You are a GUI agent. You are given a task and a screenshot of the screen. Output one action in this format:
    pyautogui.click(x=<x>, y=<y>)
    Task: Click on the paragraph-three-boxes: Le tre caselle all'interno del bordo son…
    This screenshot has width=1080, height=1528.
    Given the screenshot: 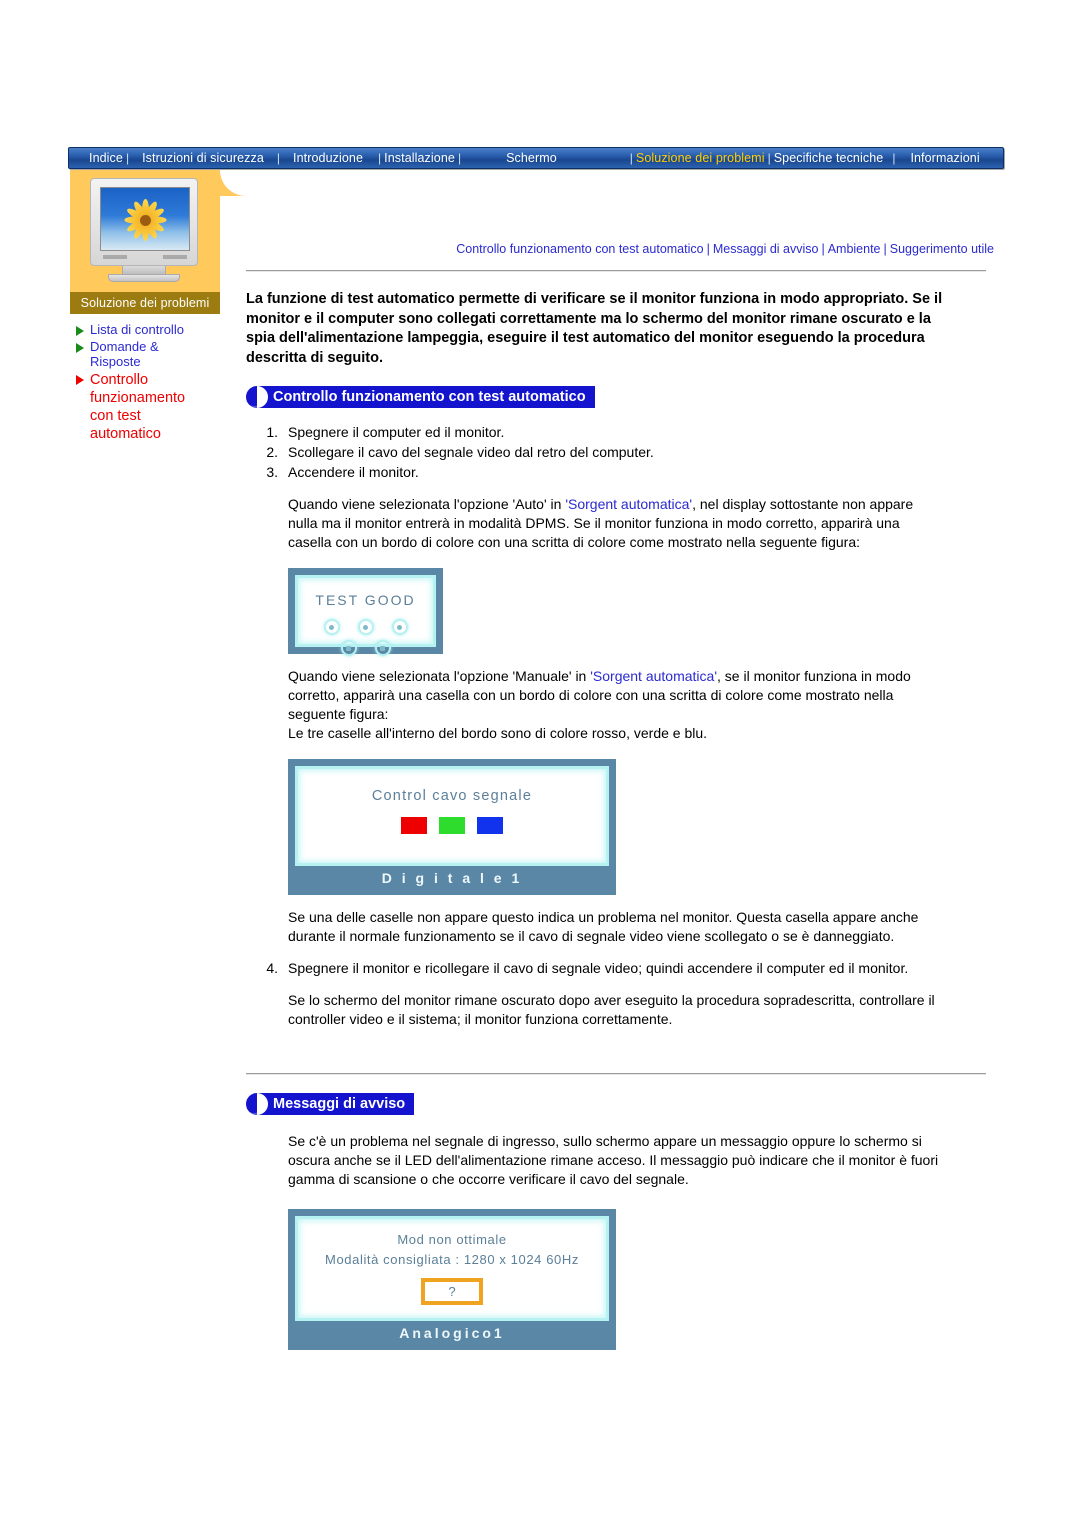 What is the action you would take?
    pyautogui.click(x=498, y=733)
    